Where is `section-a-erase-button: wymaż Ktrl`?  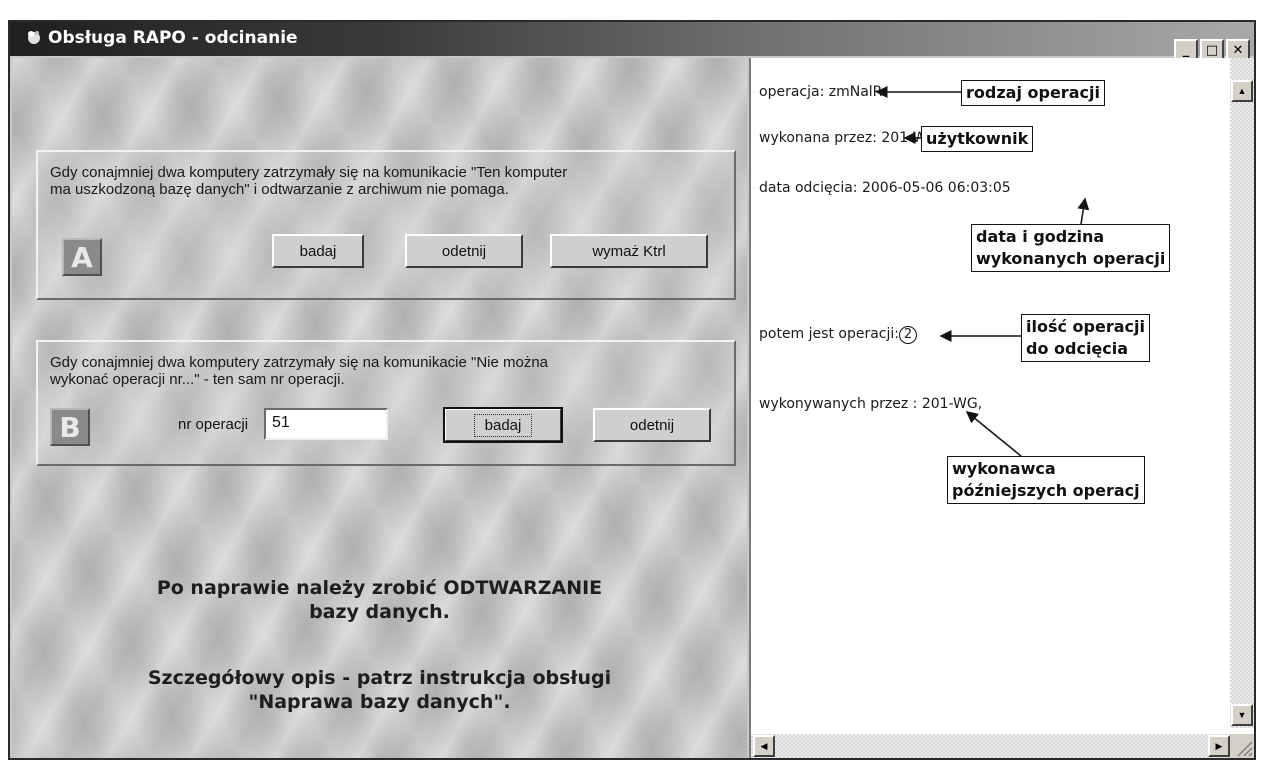
section-a-erase-button: wymaż Ktrl is located at coordinates (629, 251).